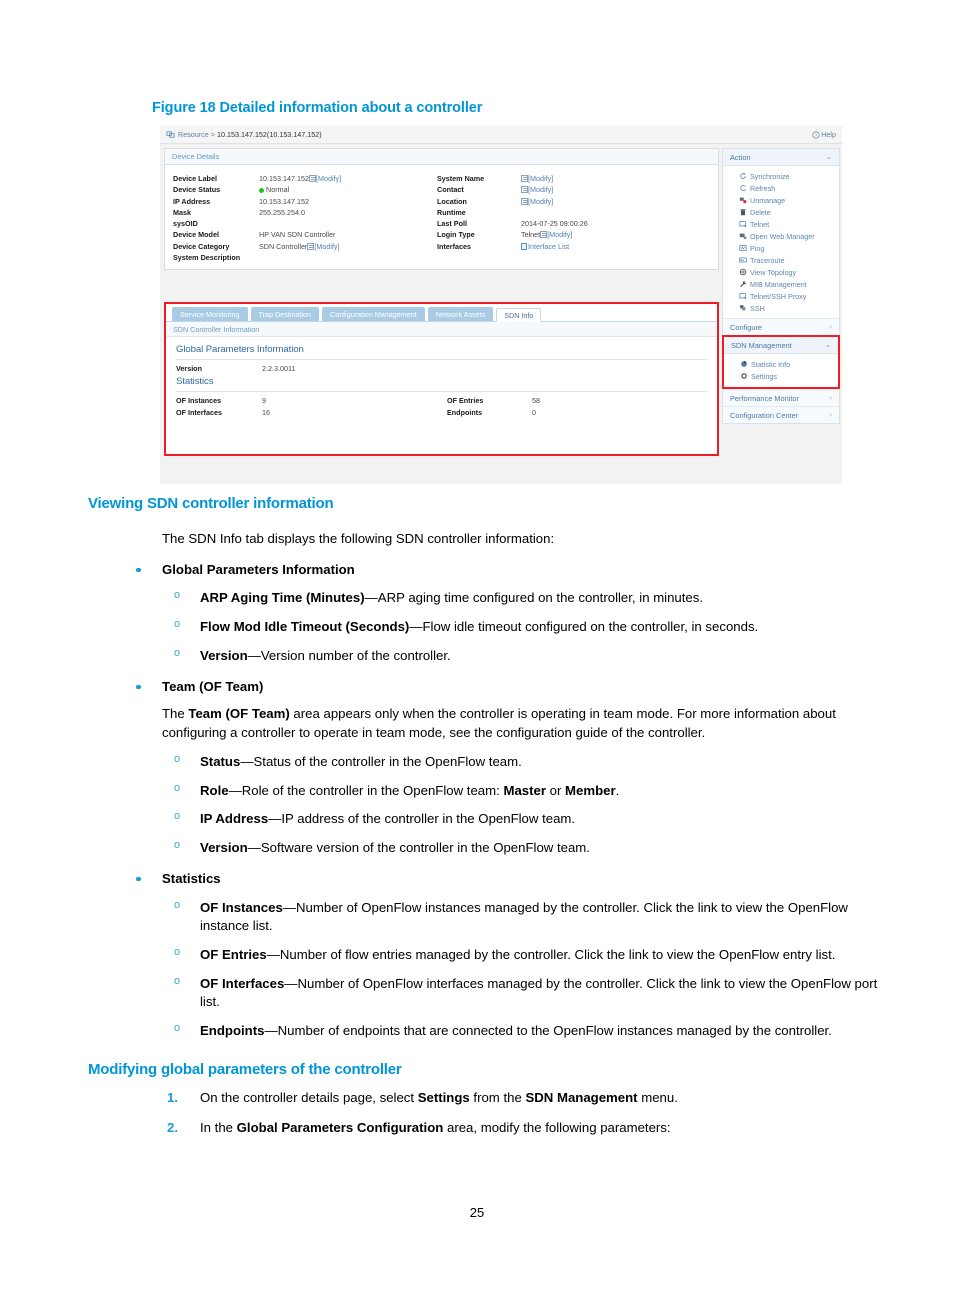 The width and height of the screenshot is (954, 1296). Describe the element at coordinates (454, 246) in the screenshot. I see `field-label: Interfaces` at that location.